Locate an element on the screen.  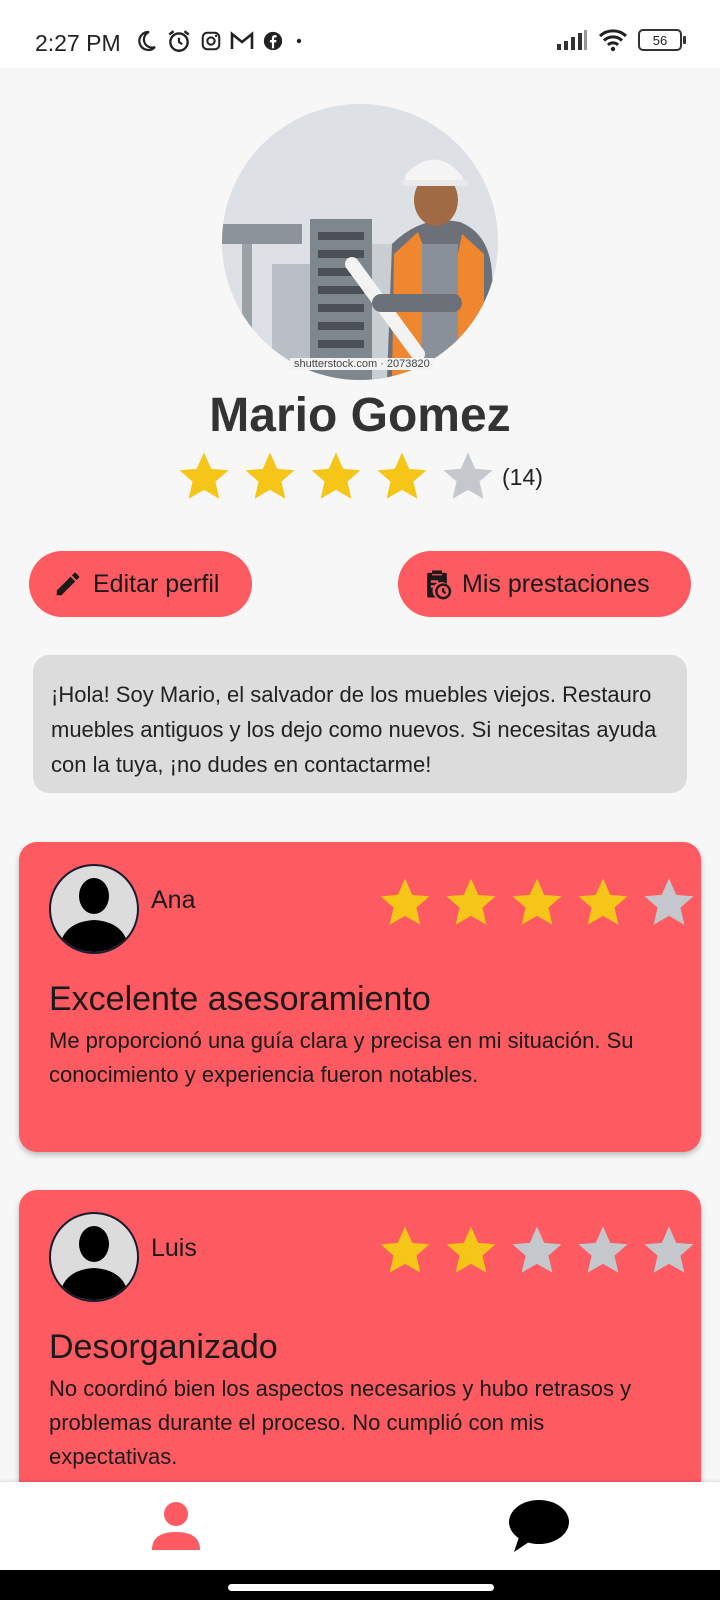
chat-icon is located at coordinates (539, 1526).